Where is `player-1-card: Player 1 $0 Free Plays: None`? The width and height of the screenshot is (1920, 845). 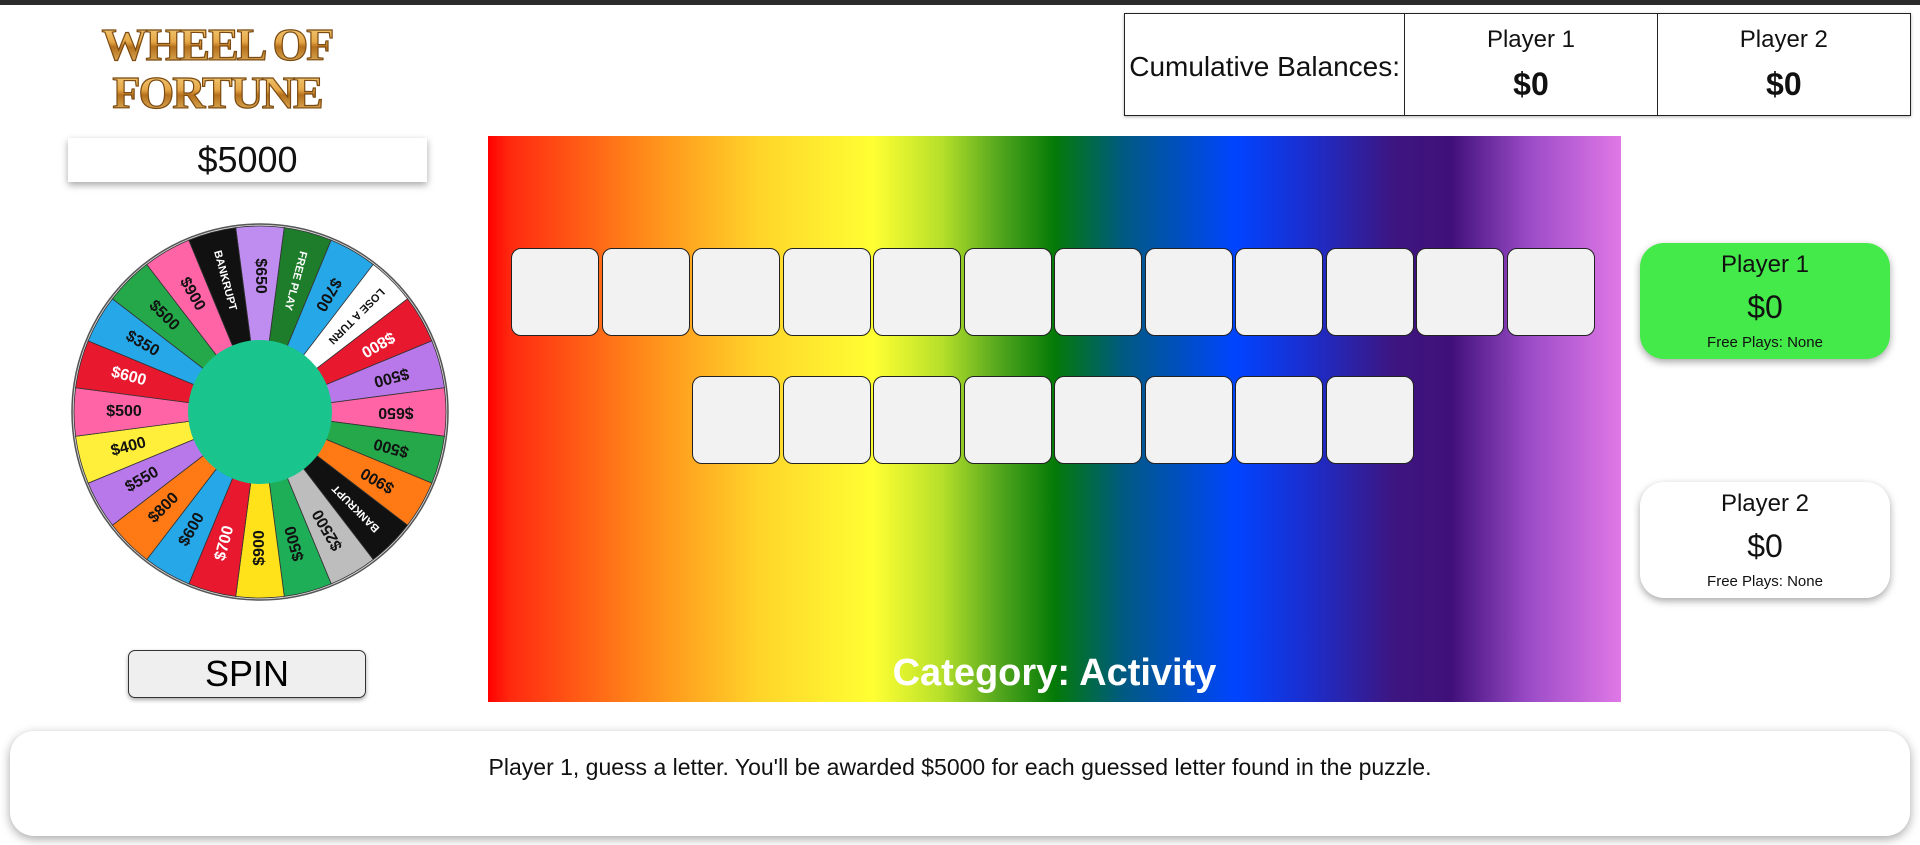
player-1-card: Player 1 $0 Free Plays: None is located at coordinates (1765, 301).